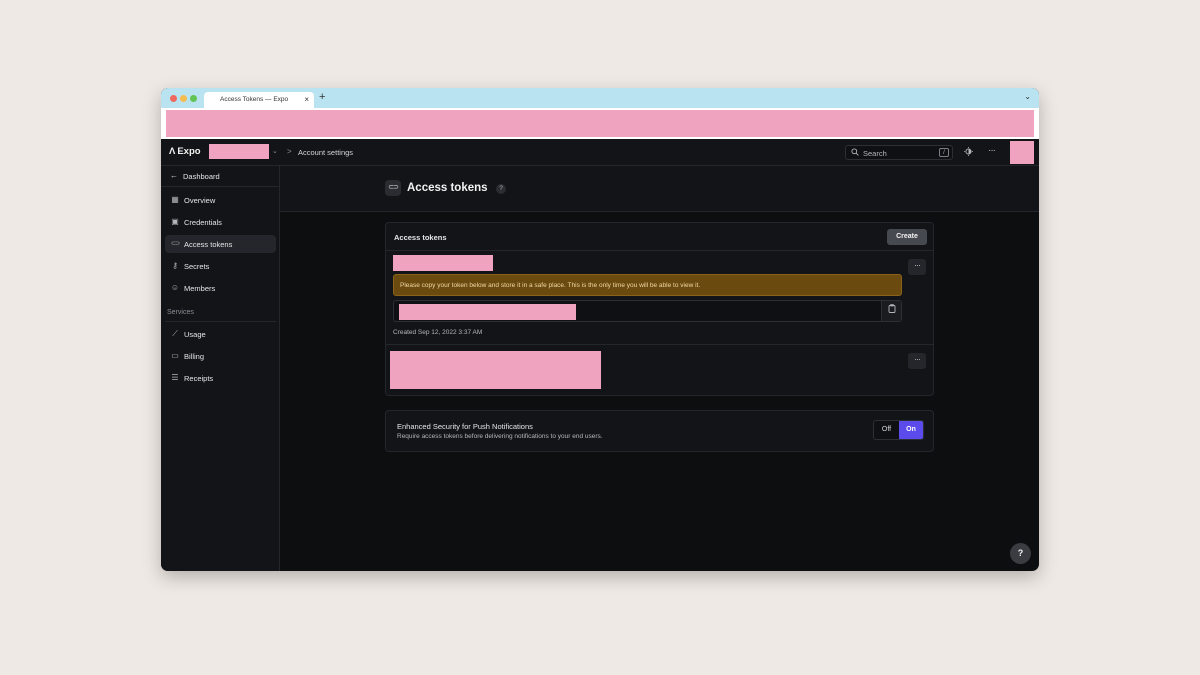 This screenshot has height=675, width=1200. I want to click on key-icon: ⚷, so click(175, 265).